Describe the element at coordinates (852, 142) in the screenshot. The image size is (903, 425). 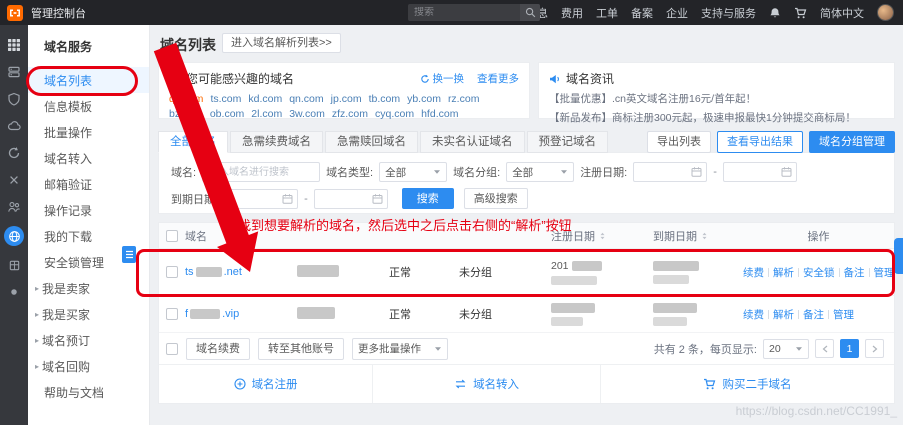
I see `group-manage-button: 域名分组管理` at that location.